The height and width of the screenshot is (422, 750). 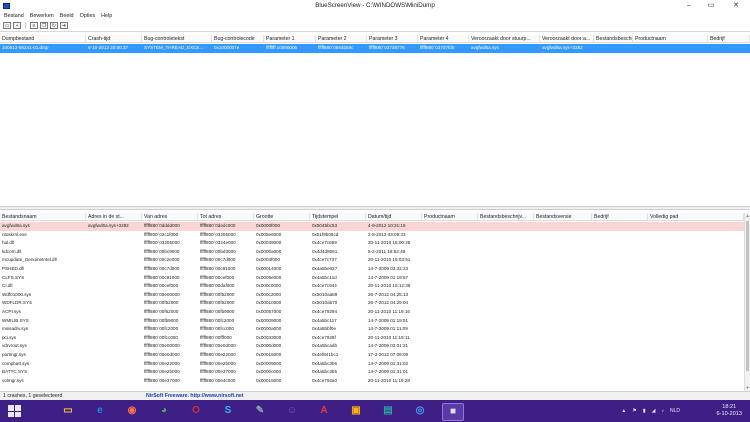 I want to click on bluescreenview-icon: ■, so click(x=453, y=412).